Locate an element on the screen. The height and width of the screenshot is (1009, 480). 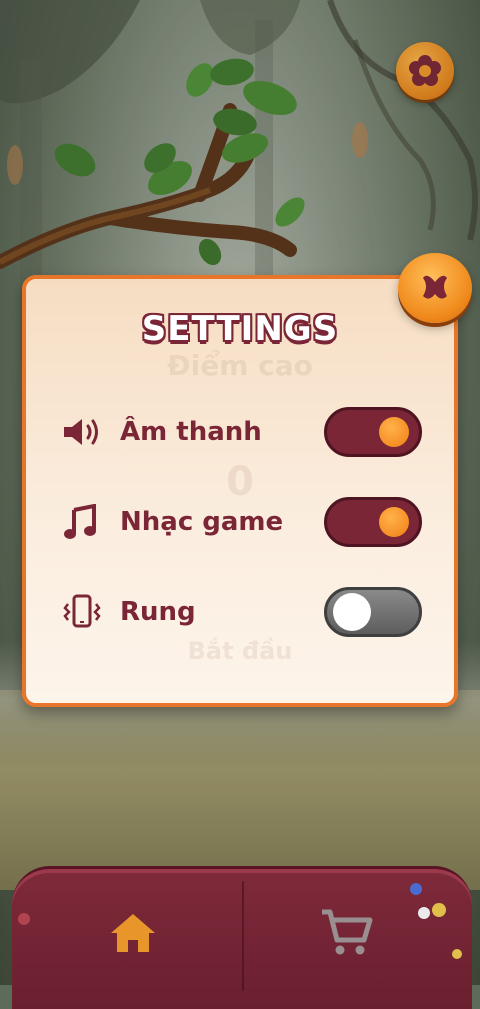
settings-title: SETTINGS is located at coordinates (240, 329).